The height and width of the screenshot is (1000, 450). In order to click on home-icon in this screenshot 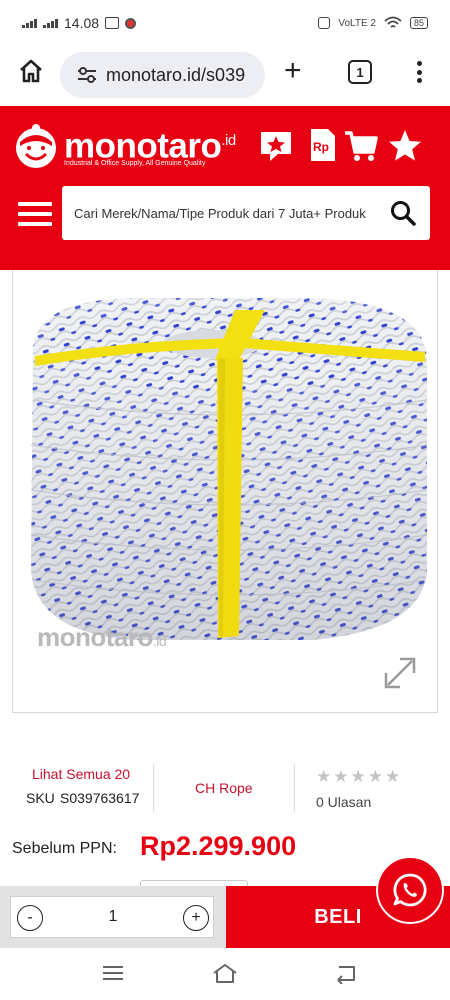, I will do `click(31, 71)`.